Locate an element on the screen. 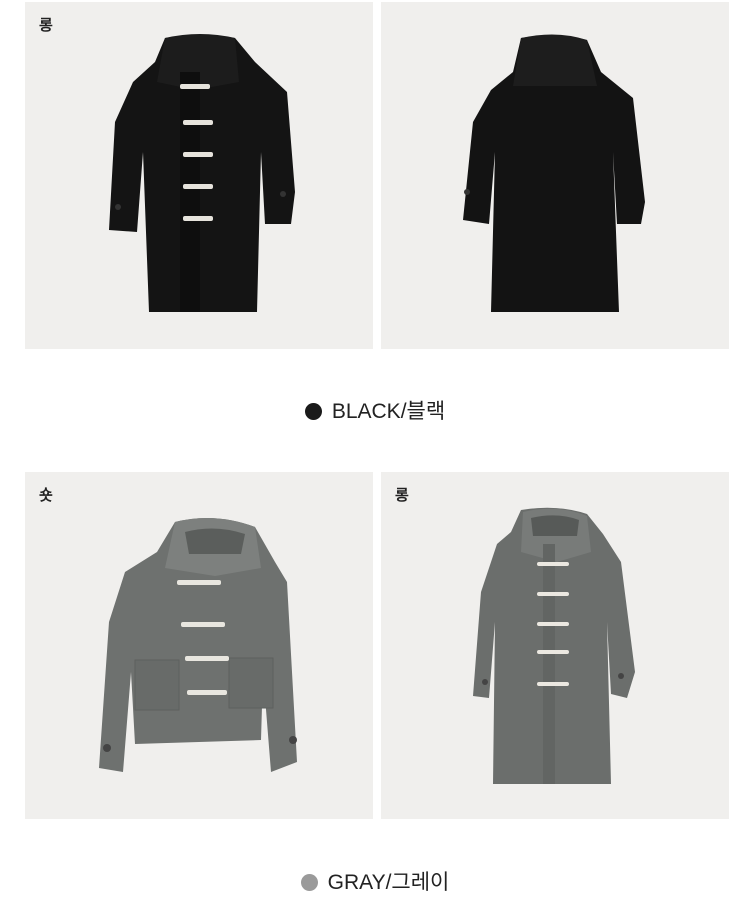 The width and height of the screenshot is (750, 900). black-long-coat-back-image is located at coordinates (554, 173).